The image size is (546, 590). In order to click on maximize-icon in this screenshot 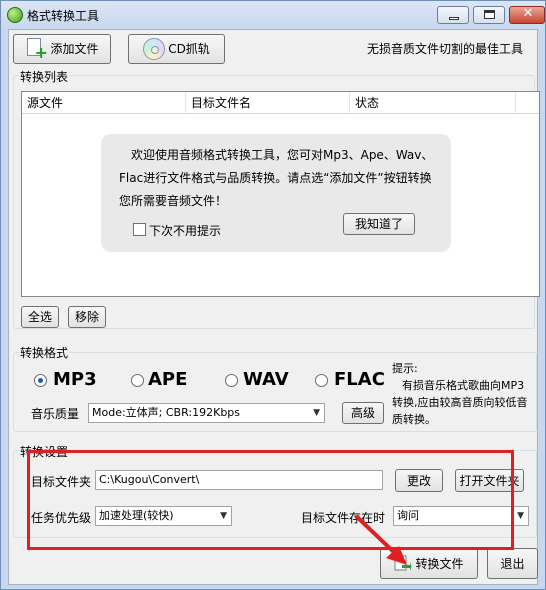, I will do `click(489, 14)`.